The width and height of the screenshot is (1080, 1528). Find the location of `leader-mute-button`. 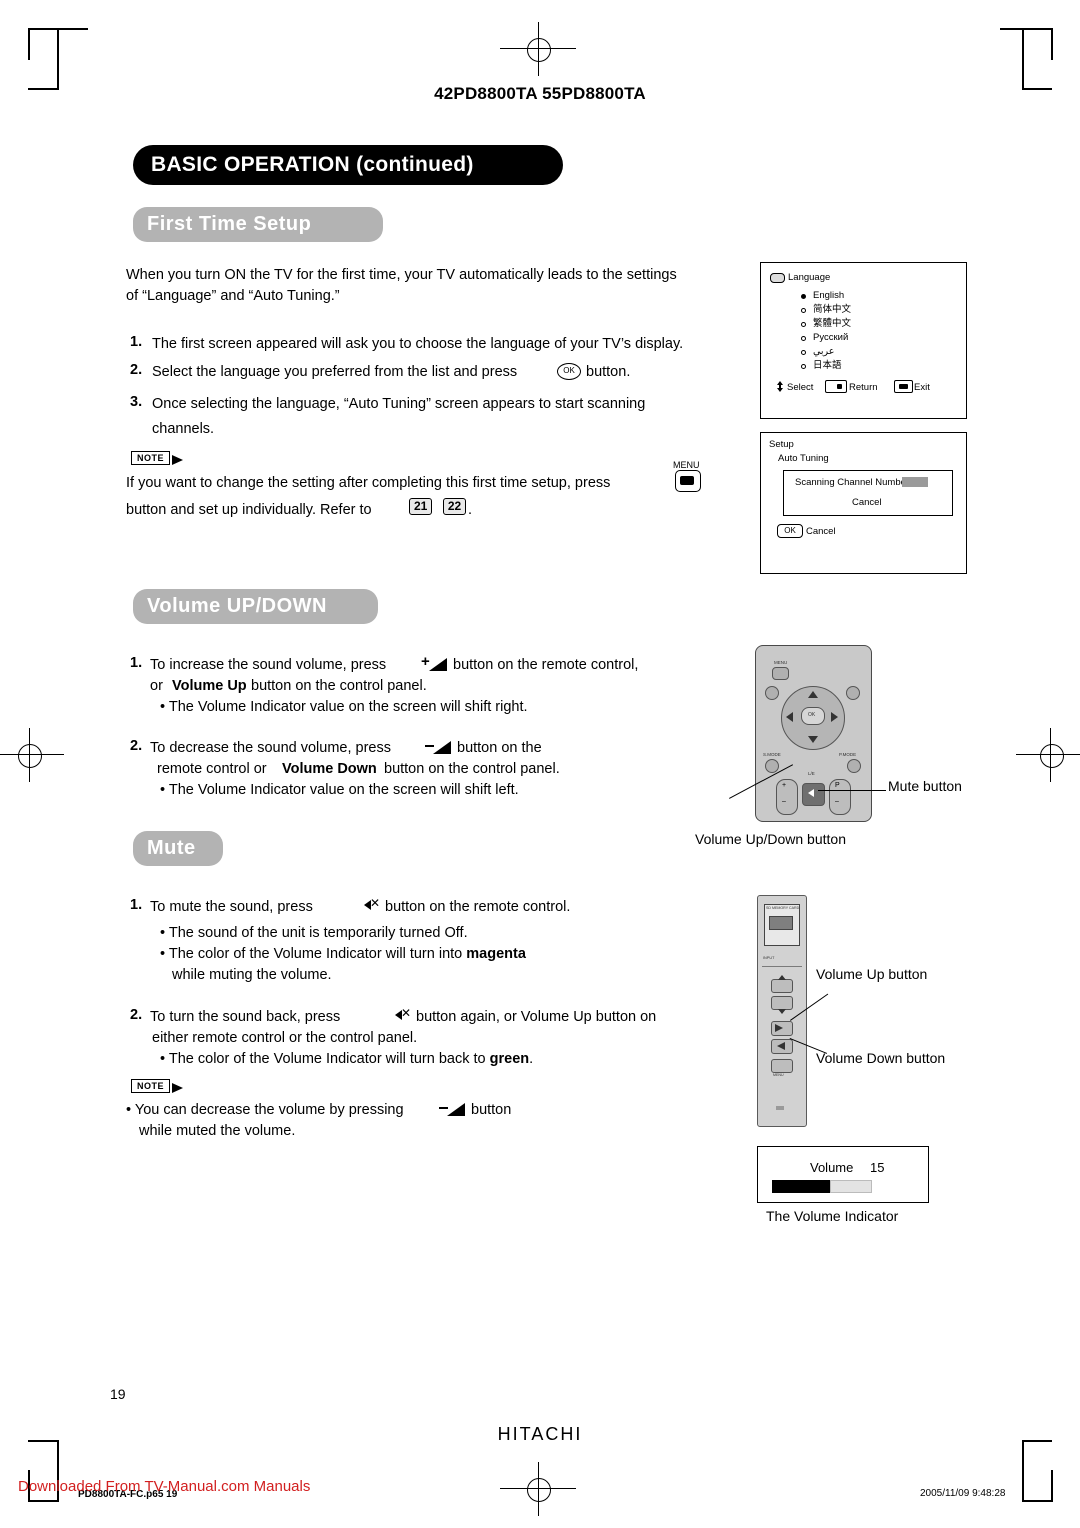

leader-mute-button is located at coordinates (852, 790).